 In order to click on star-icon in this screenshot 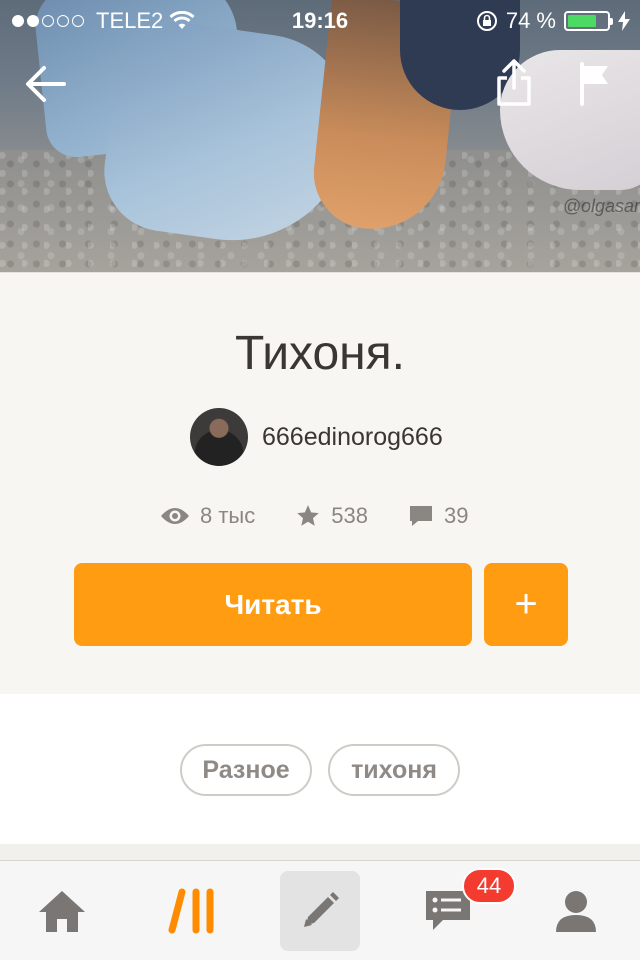, I will do `click(308, 515)`.